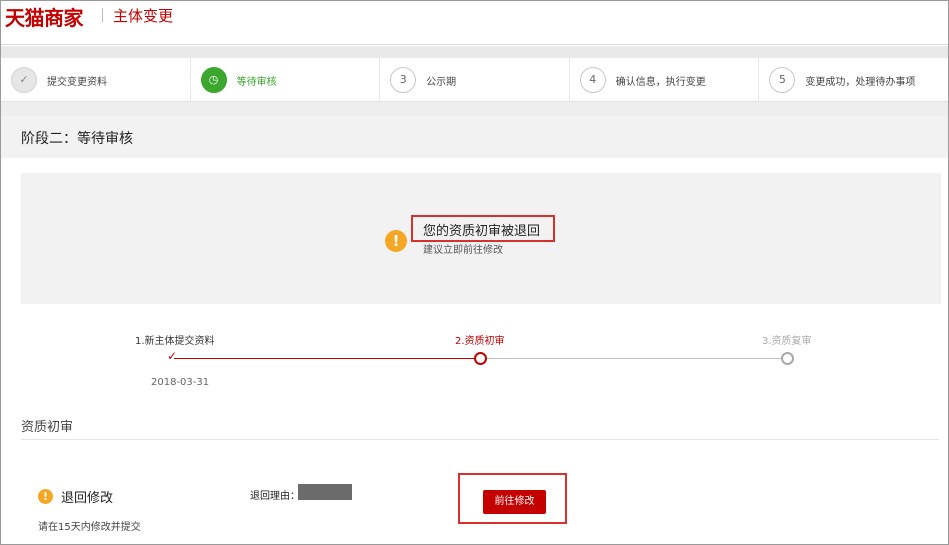 The image size is (949, 545). I want to click on section-title: 资质初审, so click(47, 427).